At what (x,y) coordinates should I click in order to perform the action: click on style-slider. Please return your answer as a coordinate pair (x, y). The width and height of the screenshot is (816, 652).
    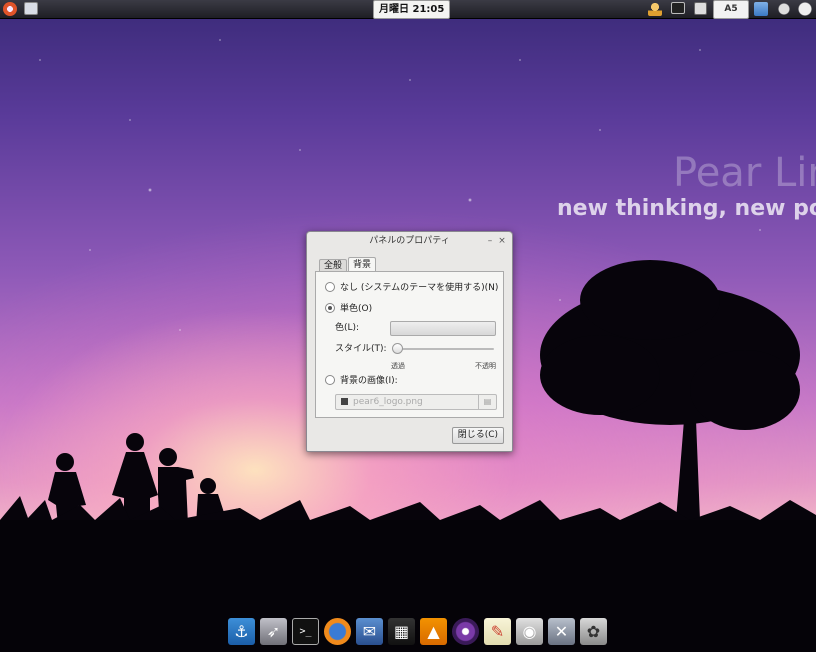
    Looking at the image, I should click on (445, 349).